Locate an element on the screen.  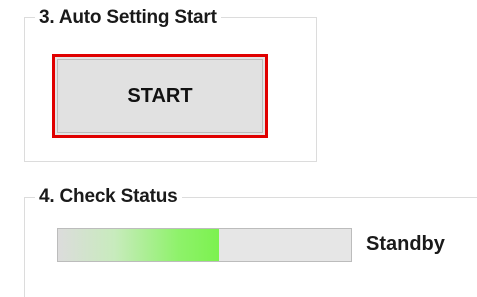
start-button: START is located at coordinates (160, 96).